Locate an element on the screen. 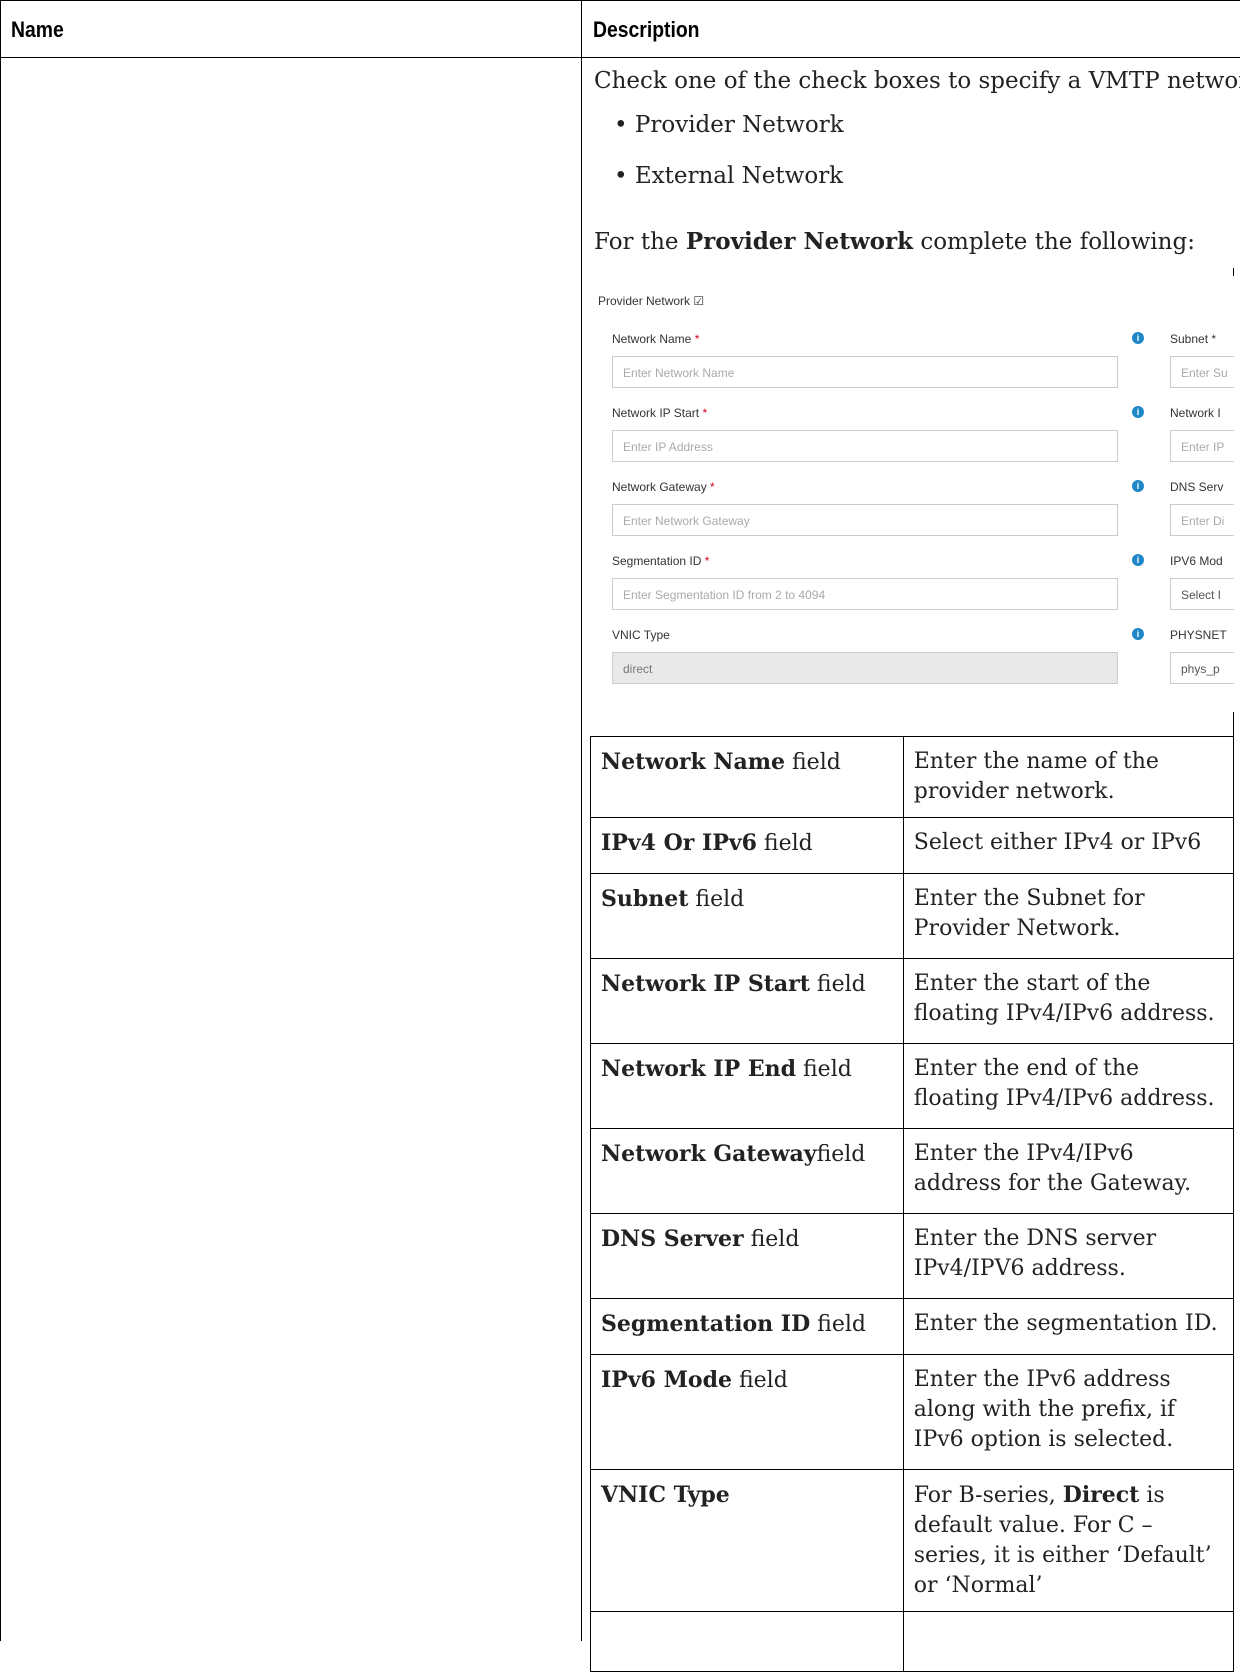 This screenshot has height=1672, width=1240. screenshot-edge-bottom is located at coordinates (1233, 724).